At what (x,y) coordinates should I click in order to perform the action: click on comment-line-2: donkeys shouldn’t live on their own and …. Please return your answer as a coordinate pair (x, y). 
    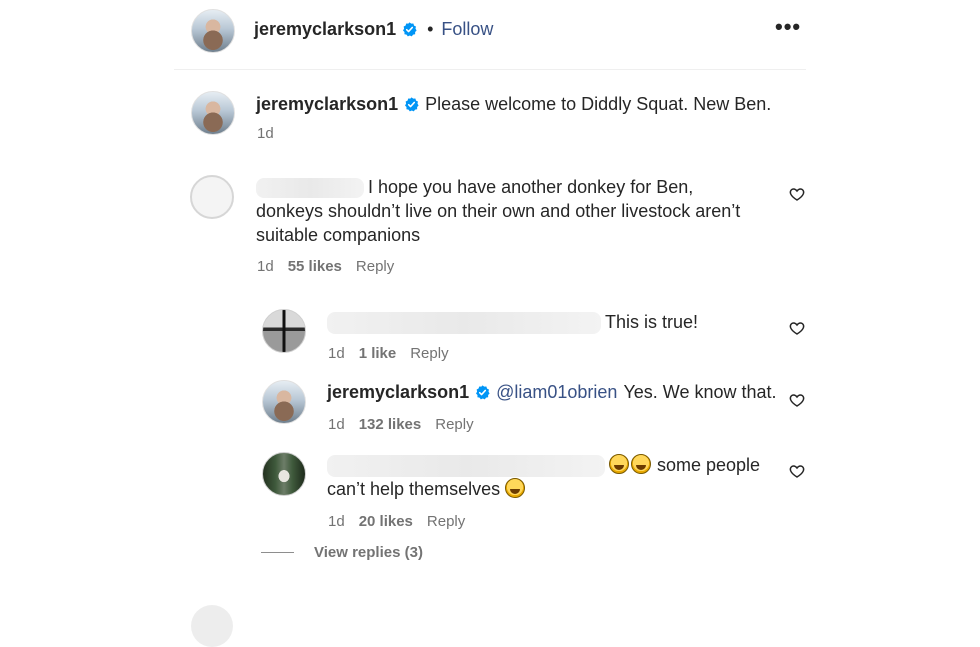
    Looking at the image, I should click on (498, 211).